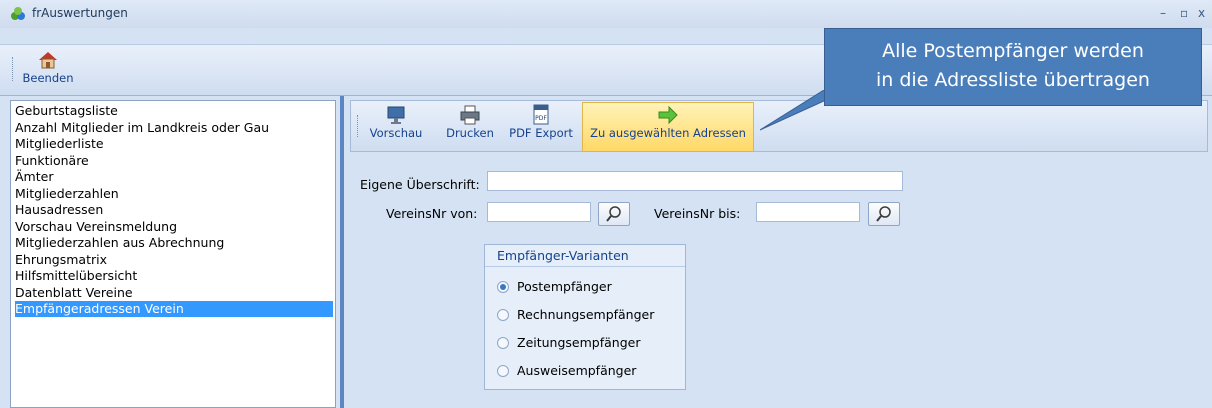  What do you see at coordinates (174, 161) in the screenshot?
I see `list-item: Funktionäre` at bounding box center [174, 161].